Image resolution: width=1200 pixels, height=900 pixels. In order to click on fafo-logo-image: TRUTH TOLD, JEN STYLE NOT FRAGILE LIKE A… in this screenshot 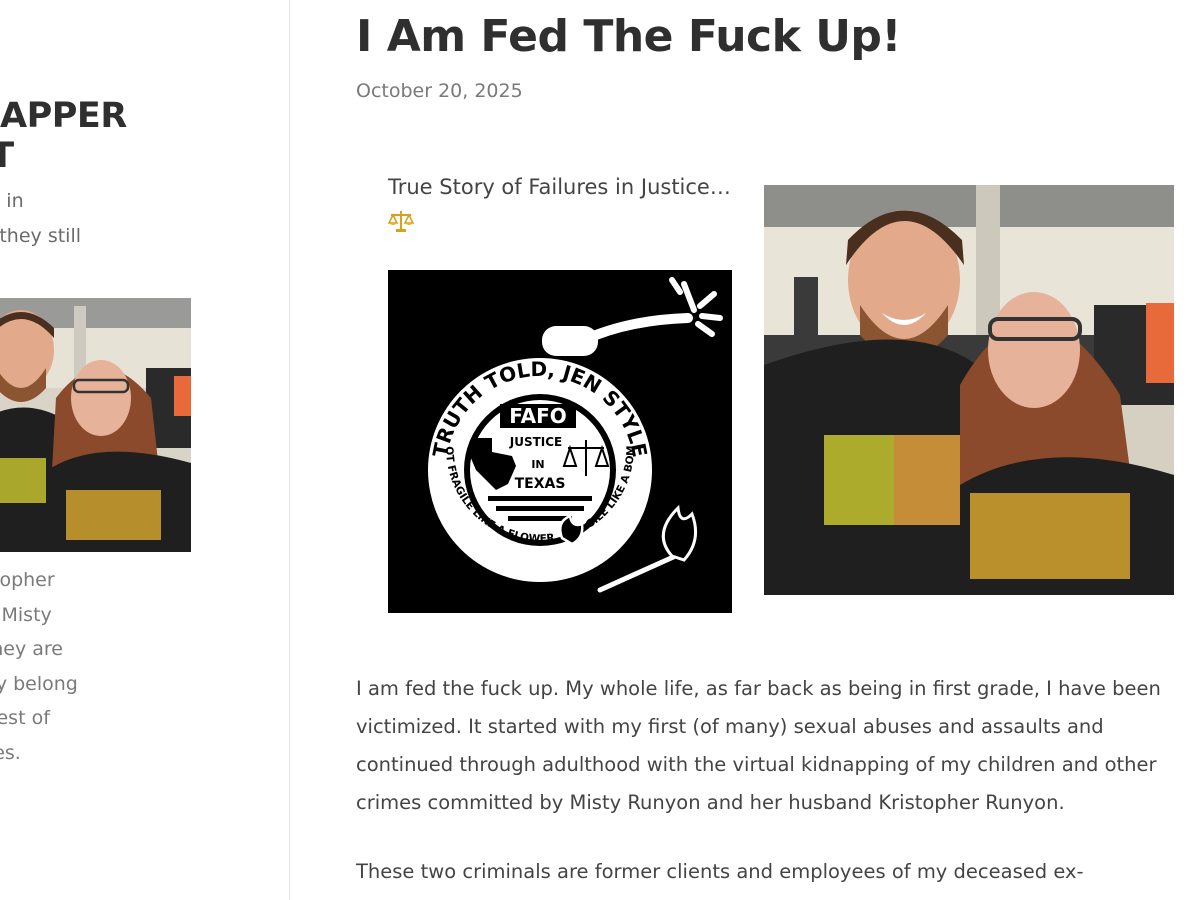, I will do `click(560, 441)`.